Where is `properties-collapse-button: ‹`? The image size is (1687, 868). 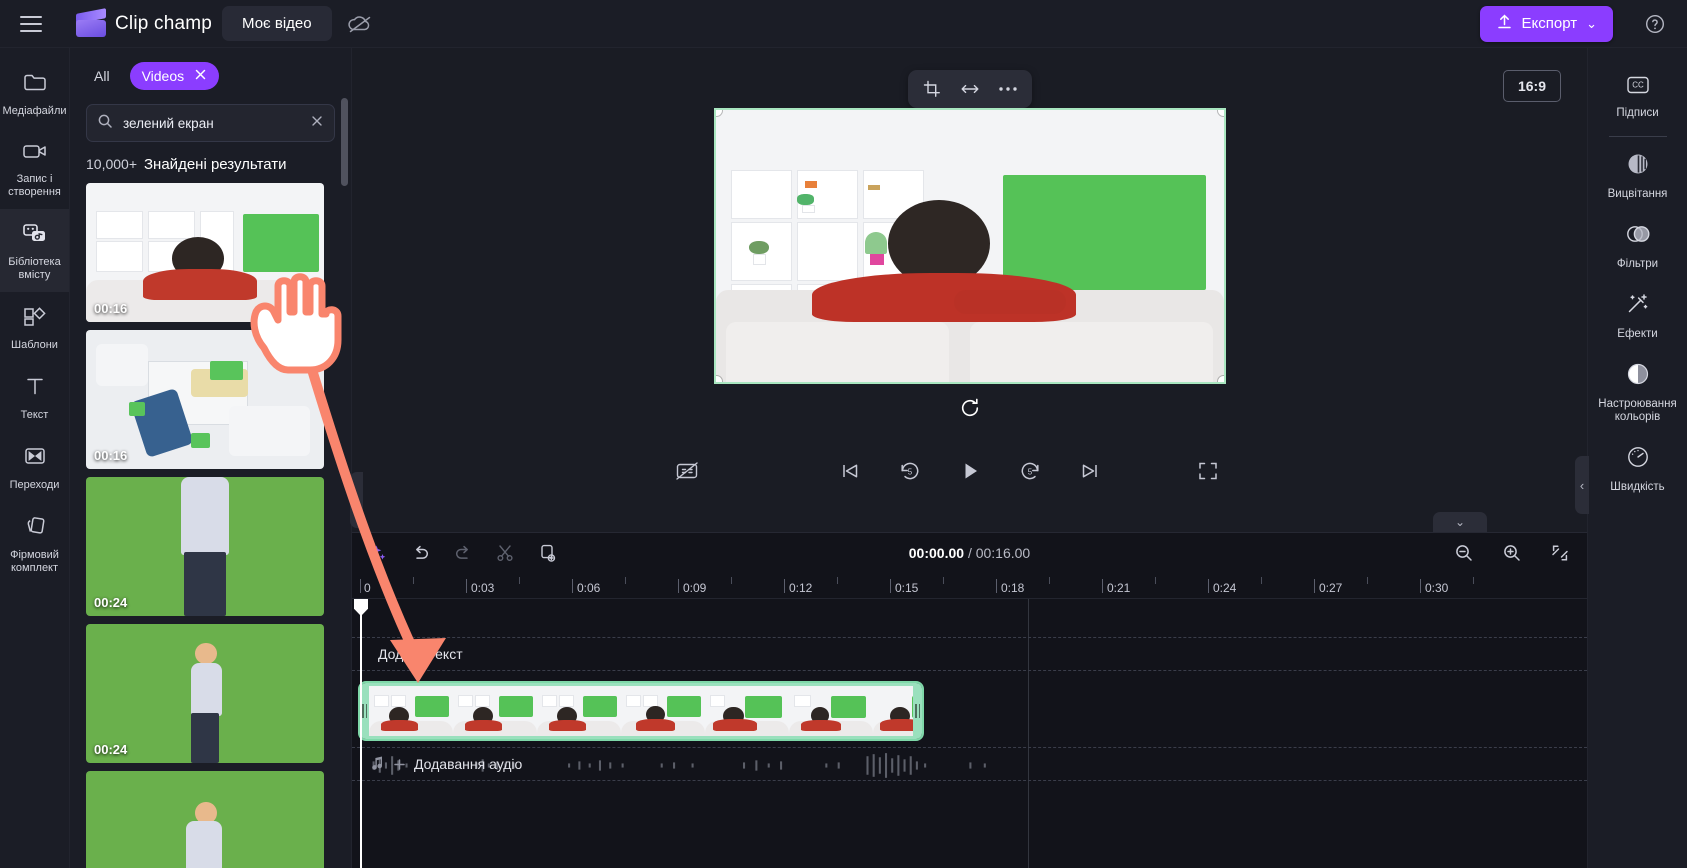
properties-collapse-button: ‹ is located at coordinates (1582, 485).